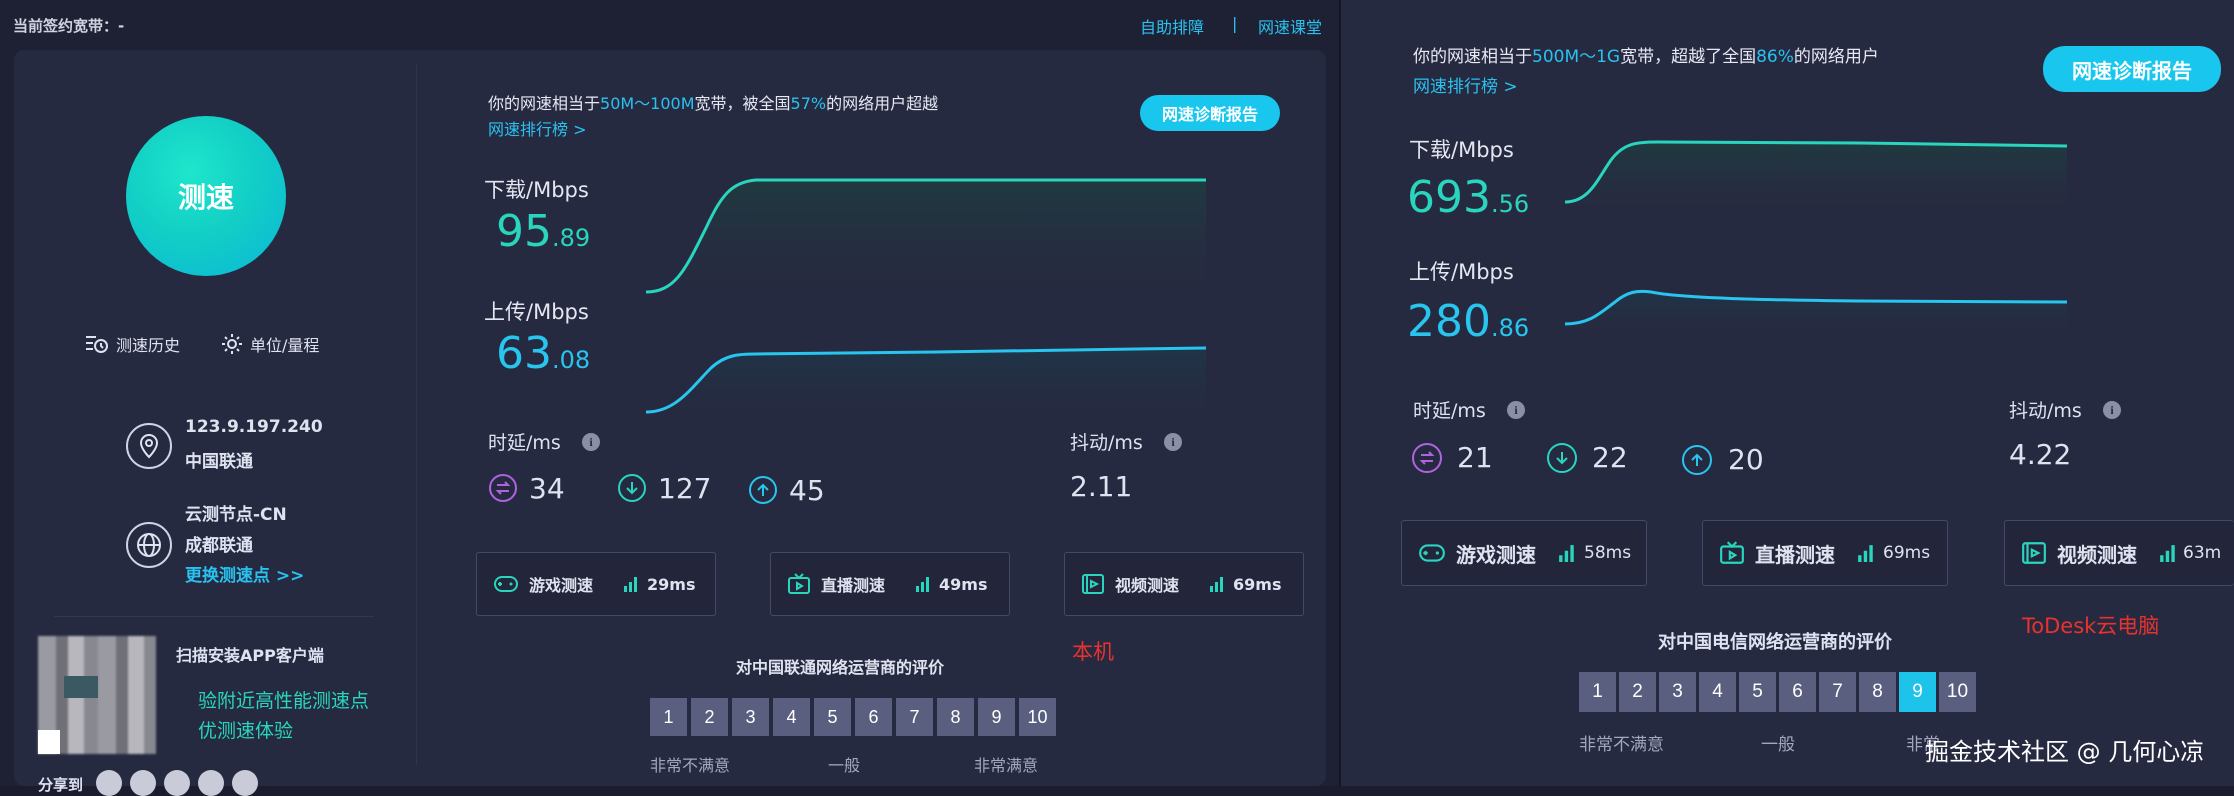 This screenshot has width=2234, height=796. What do you see at coordinates (571, 238) in the screenshot?
I see `download-dec: .89` at bounding box center [571, 238].